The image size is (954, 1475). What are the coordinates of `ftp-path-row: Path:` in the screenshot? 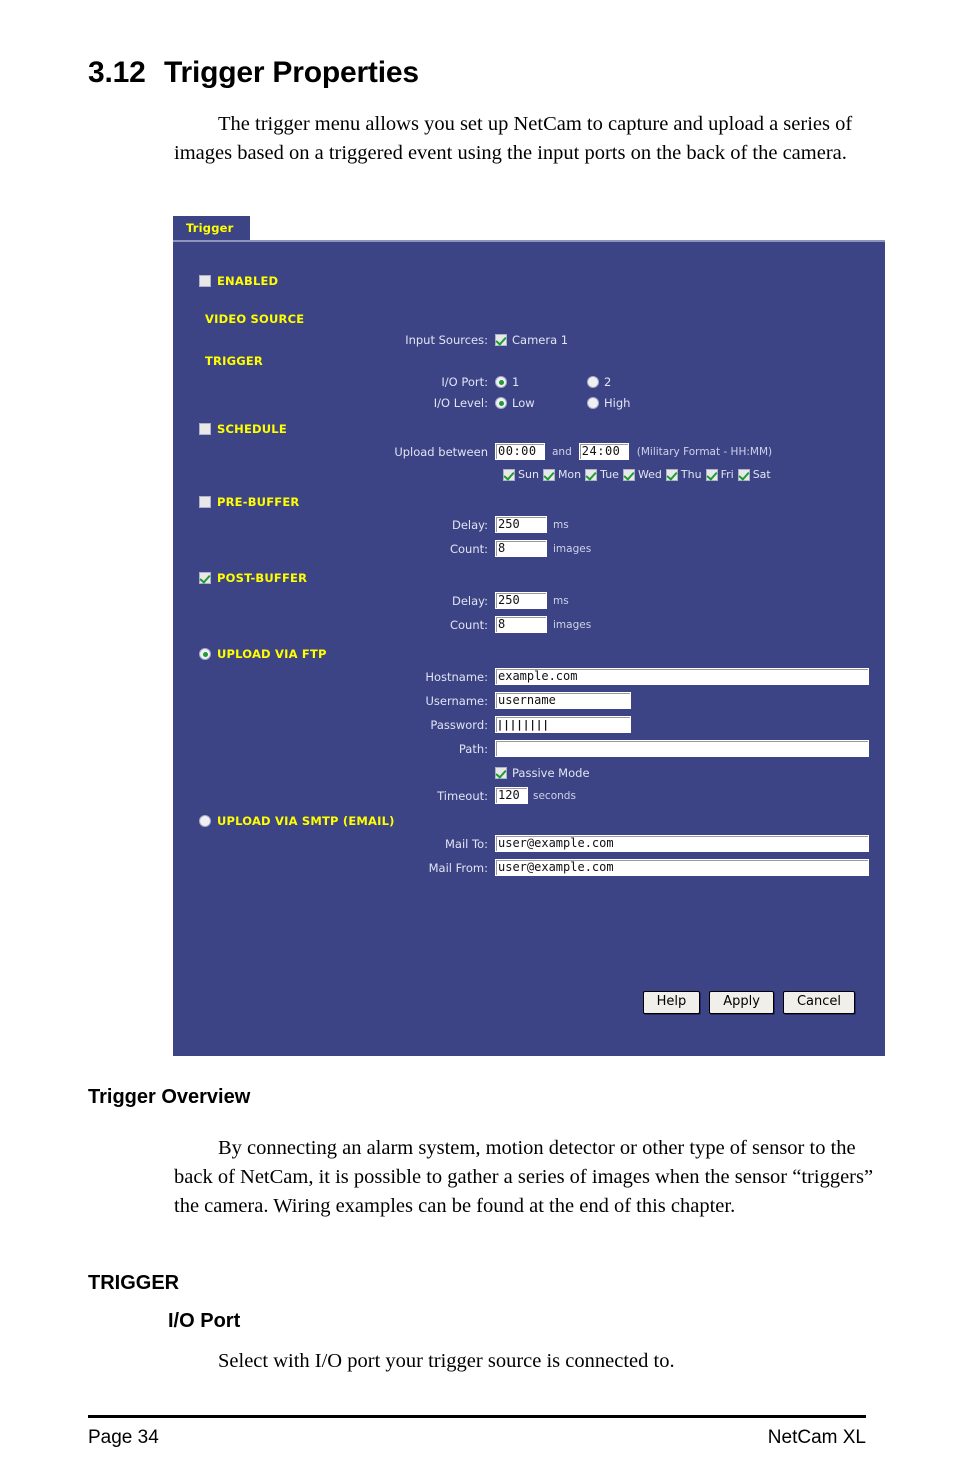 It's located at (529, 748).